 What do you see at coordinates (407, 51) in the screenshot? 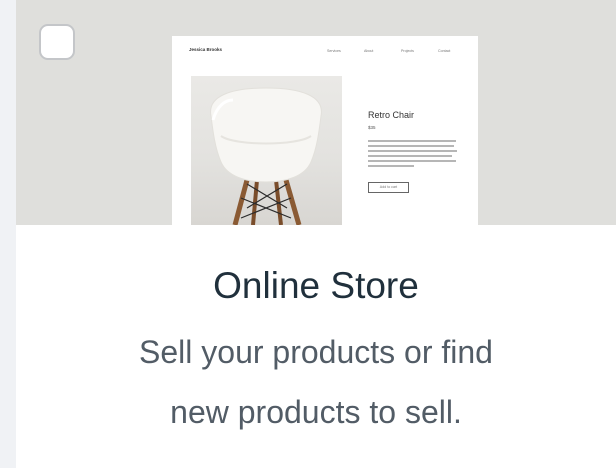
I see `mockup-nav-item: Projects` at bounding box center [407, 51].